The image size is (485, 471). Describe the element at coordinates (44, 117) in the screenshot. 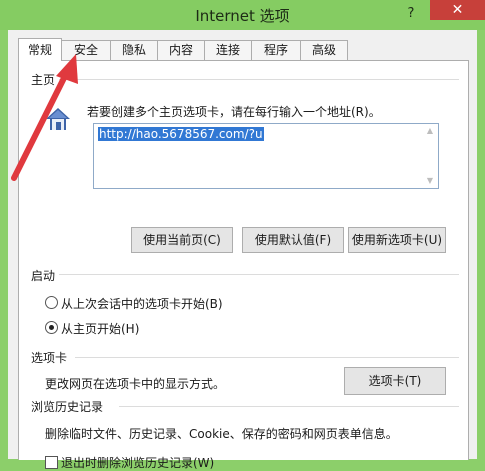

I see `annotation-arrow-icon` at that location.